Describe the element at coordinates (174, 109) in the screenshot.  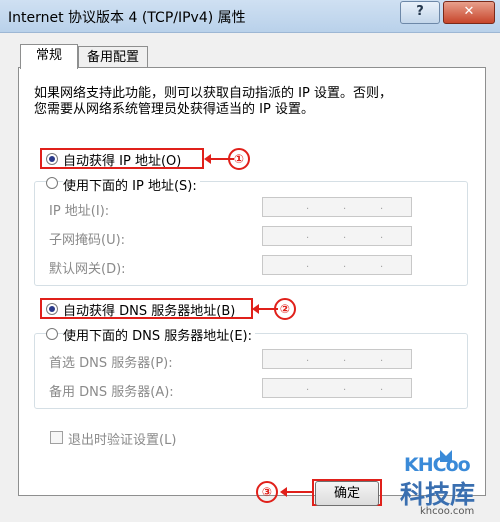
I see `description-line-2: 您需要从网络系统管理员处获得适当的 IP 设置。` at that location.